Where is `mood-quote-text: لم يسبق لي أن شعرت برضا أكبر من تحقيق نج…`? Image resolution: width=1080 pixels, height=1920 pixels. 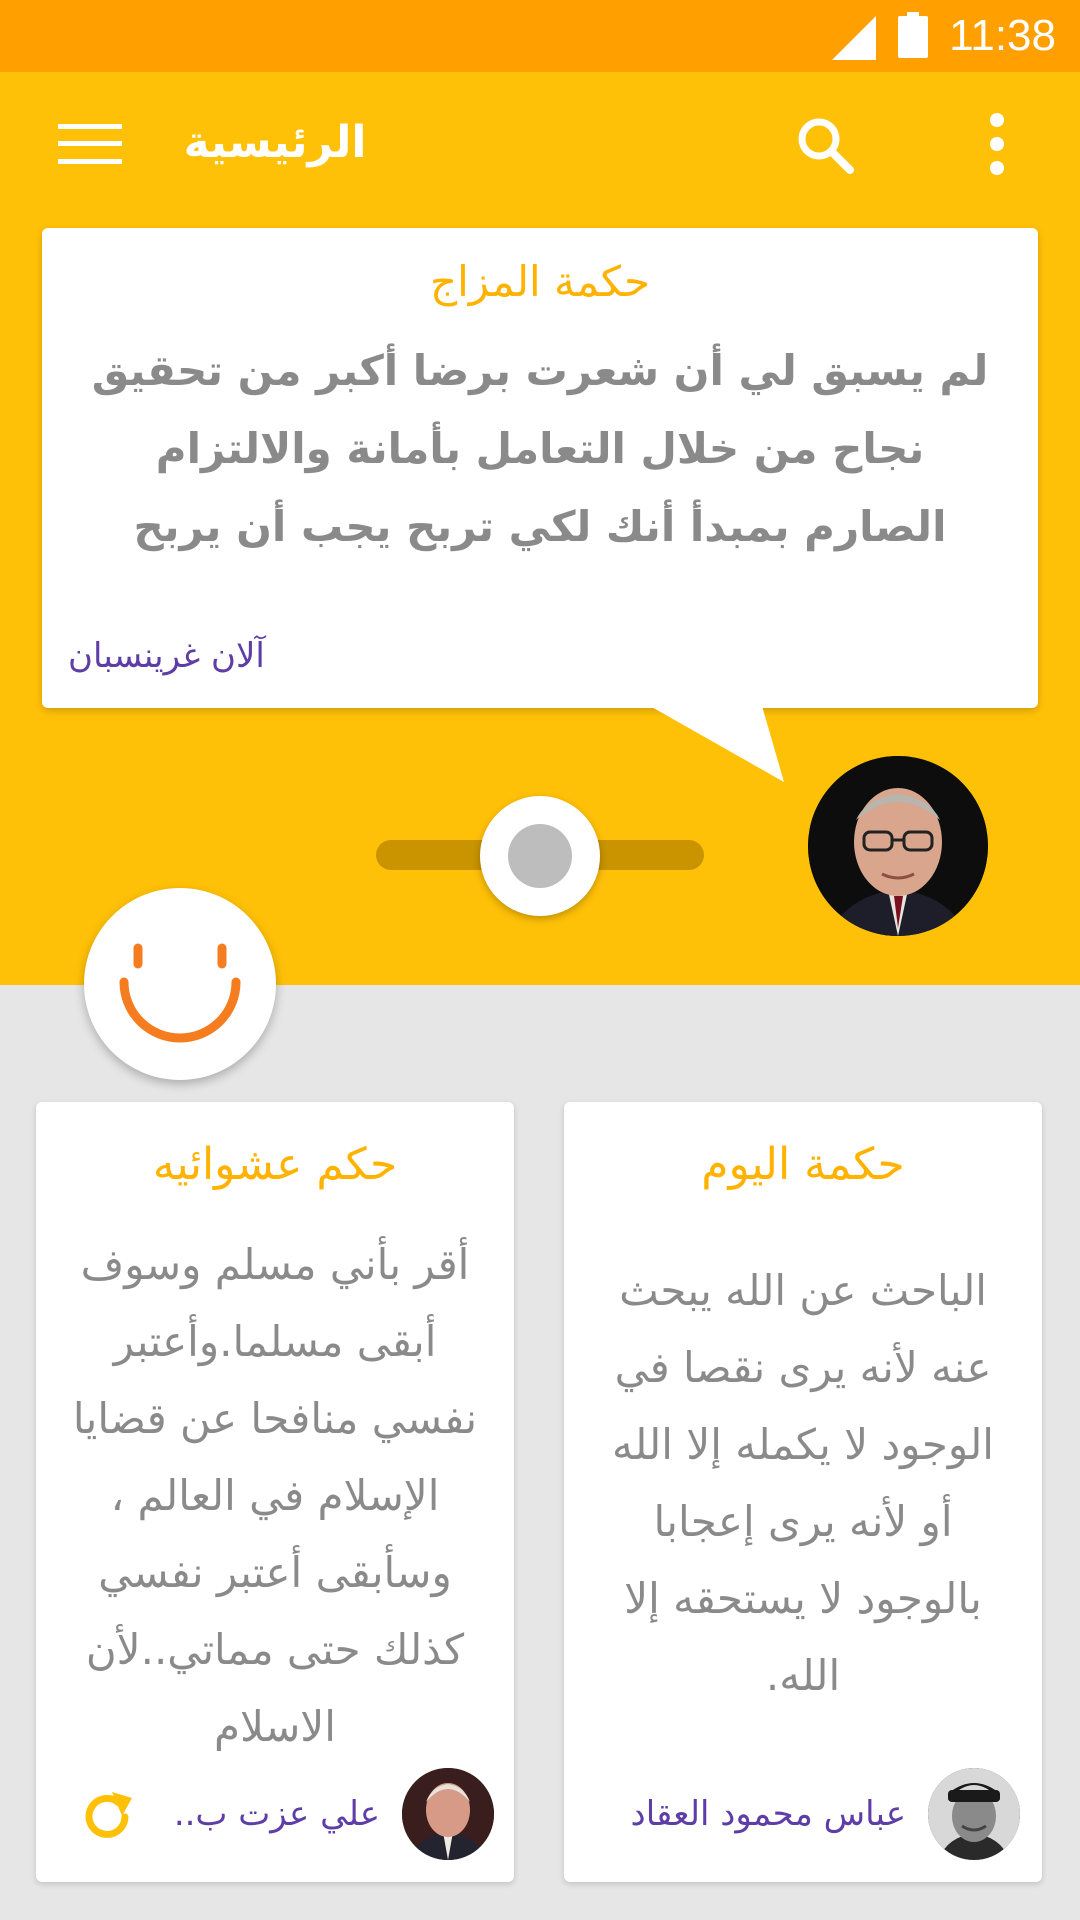 mood-quote-text: لم يسبق لي أن شعرت برضا أكبر من تحقيق نج… is located at coordinates (540, 448).